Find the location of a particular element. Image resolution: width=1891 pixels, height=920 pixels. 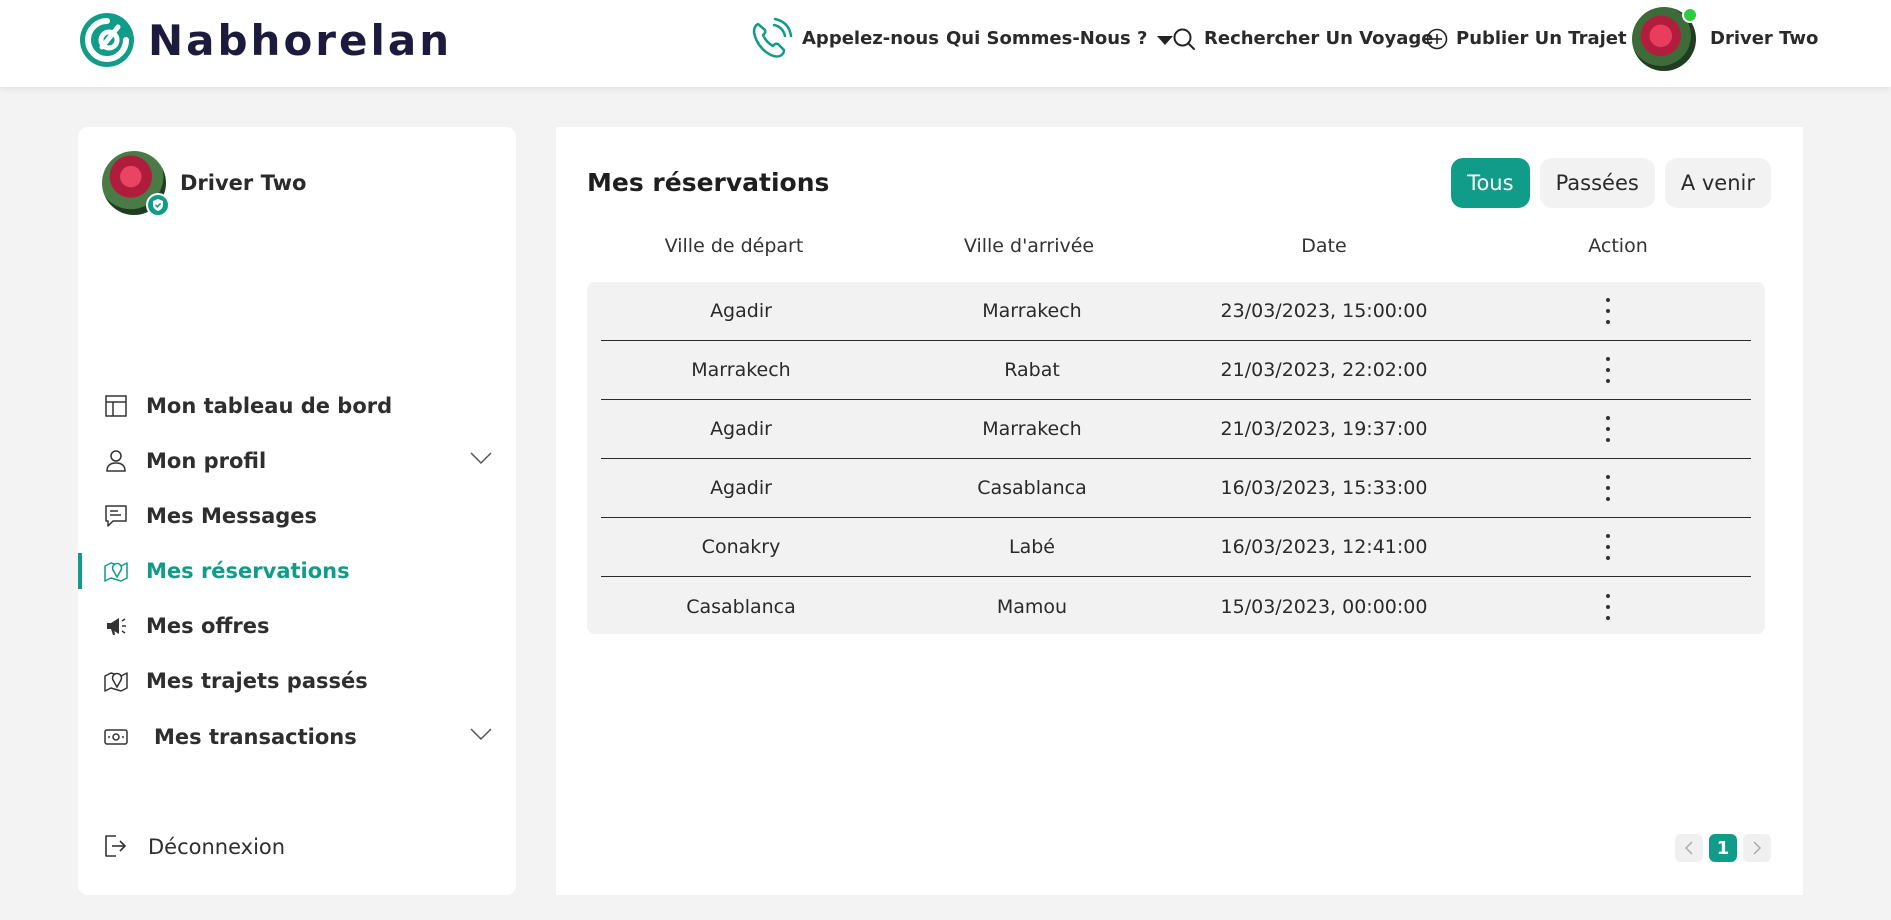

sidebar-item-offers: Mes offres is located at coordinates (297, 626).